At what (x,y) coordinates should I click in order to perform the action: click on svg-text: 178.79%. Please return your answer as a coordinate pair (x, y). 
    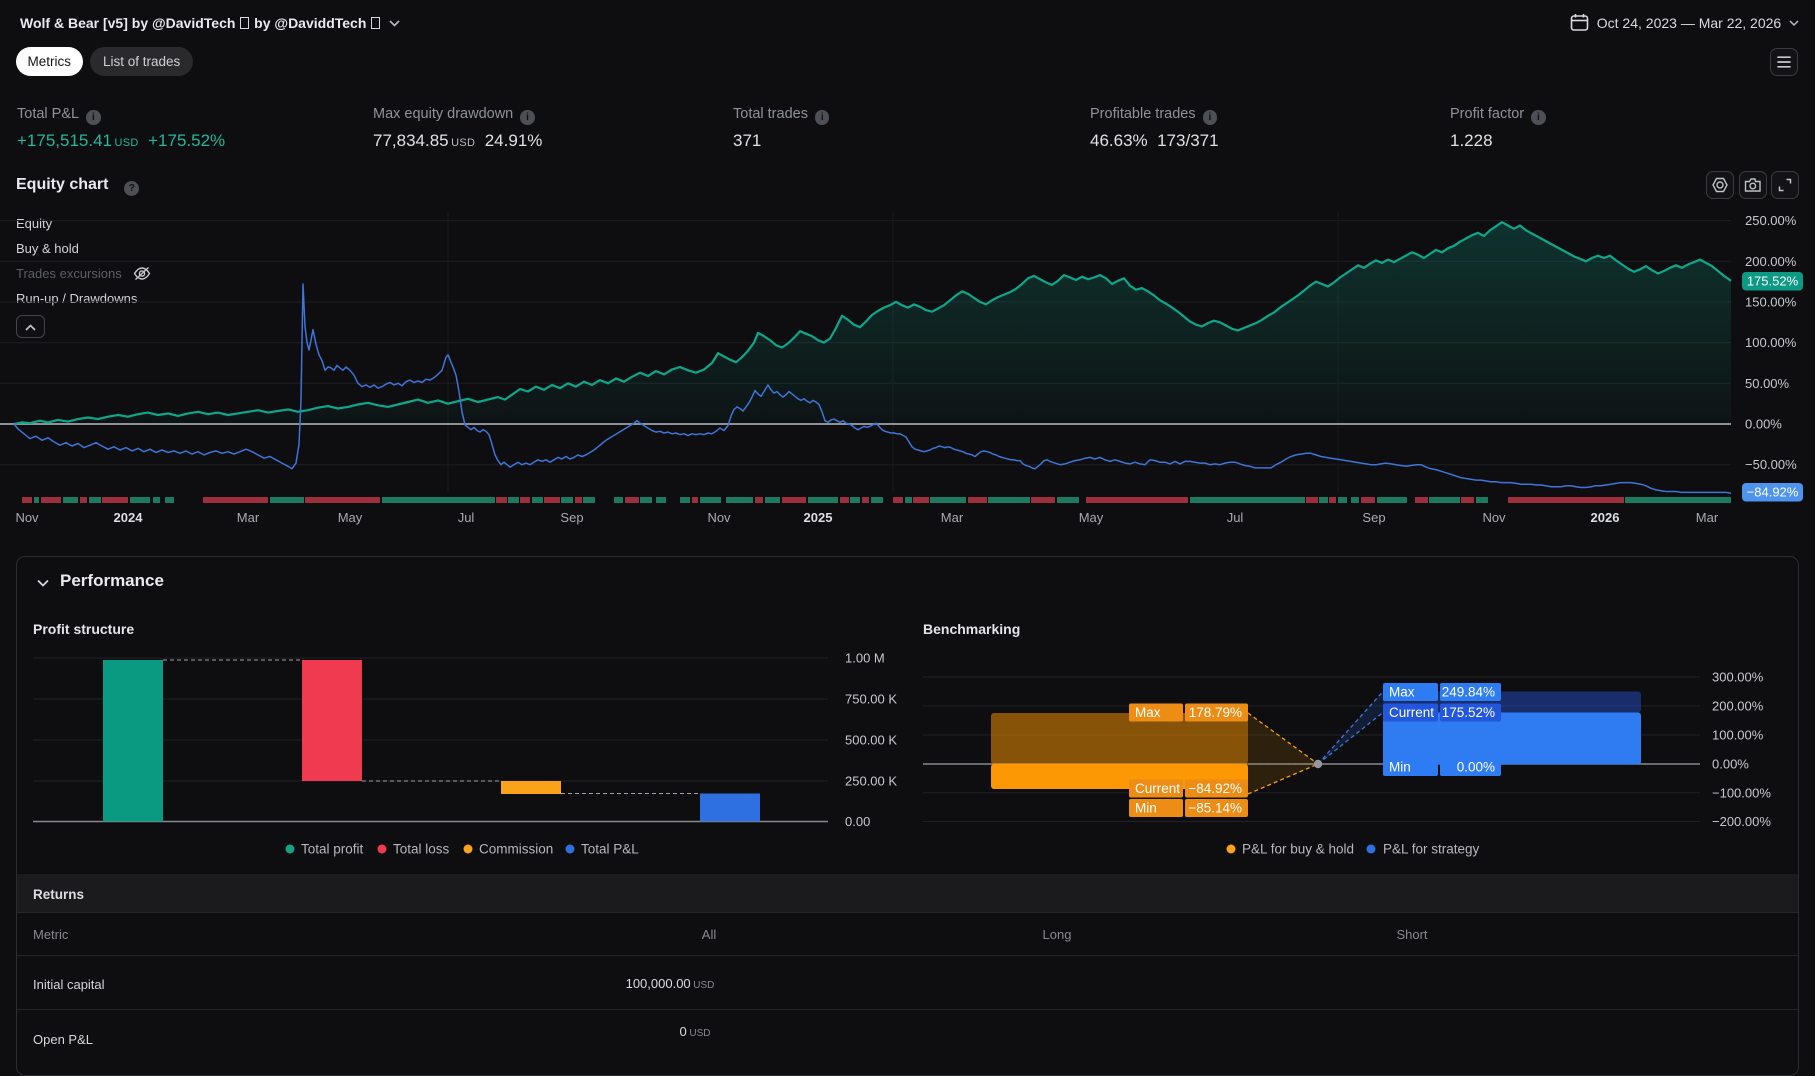
    Looking at the image, I should click on (1215, 712).